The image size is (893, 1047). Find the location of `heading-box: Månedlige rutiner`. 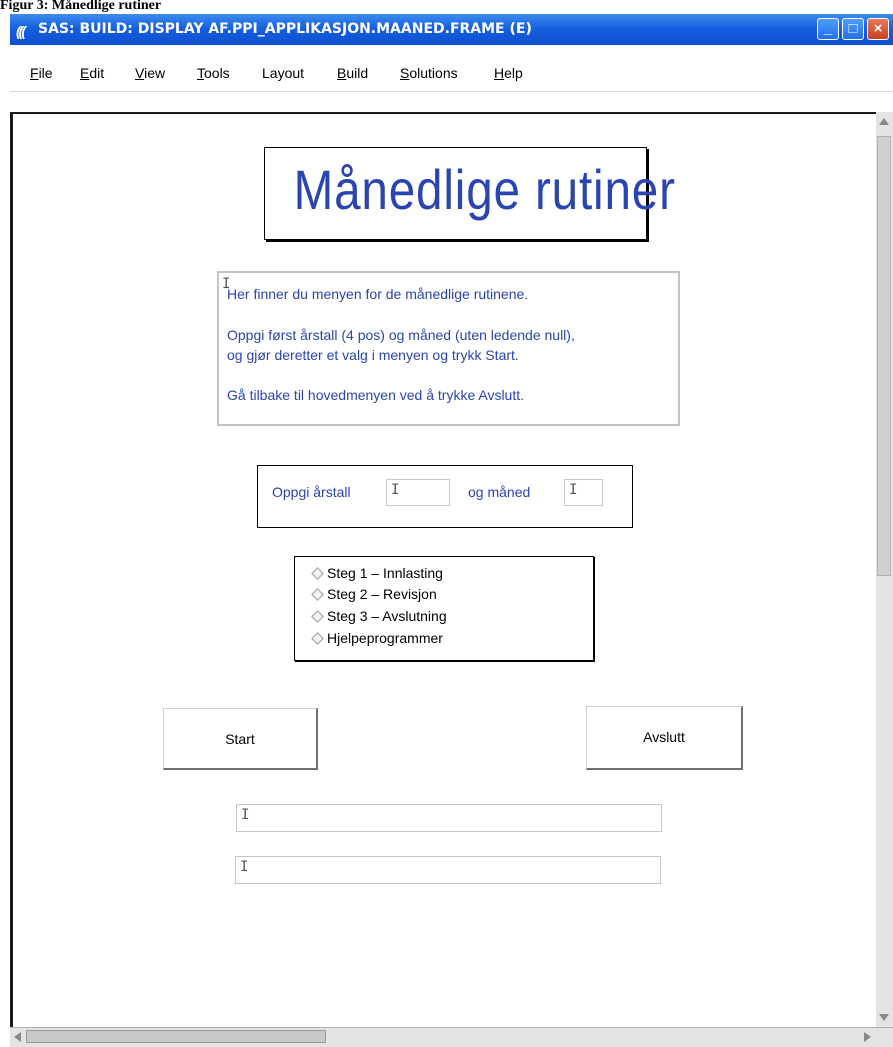

heading-box: Månedlige rutiner is located at coordinates (470, 193).